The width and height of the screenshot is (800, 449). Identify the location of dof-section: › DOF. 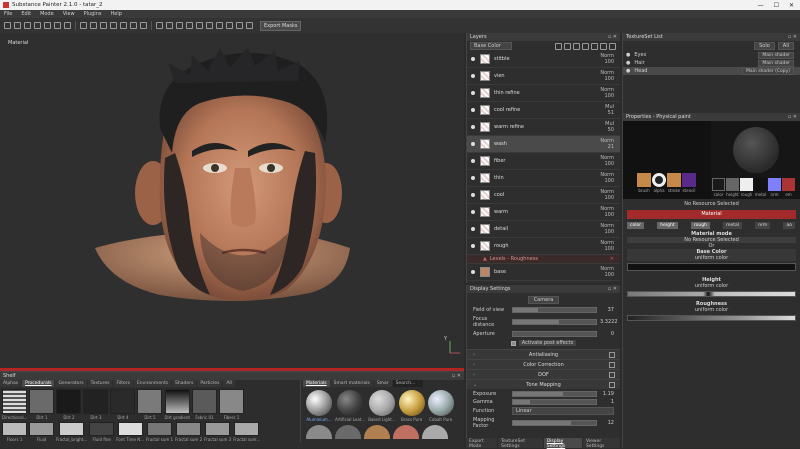
(543, 374).